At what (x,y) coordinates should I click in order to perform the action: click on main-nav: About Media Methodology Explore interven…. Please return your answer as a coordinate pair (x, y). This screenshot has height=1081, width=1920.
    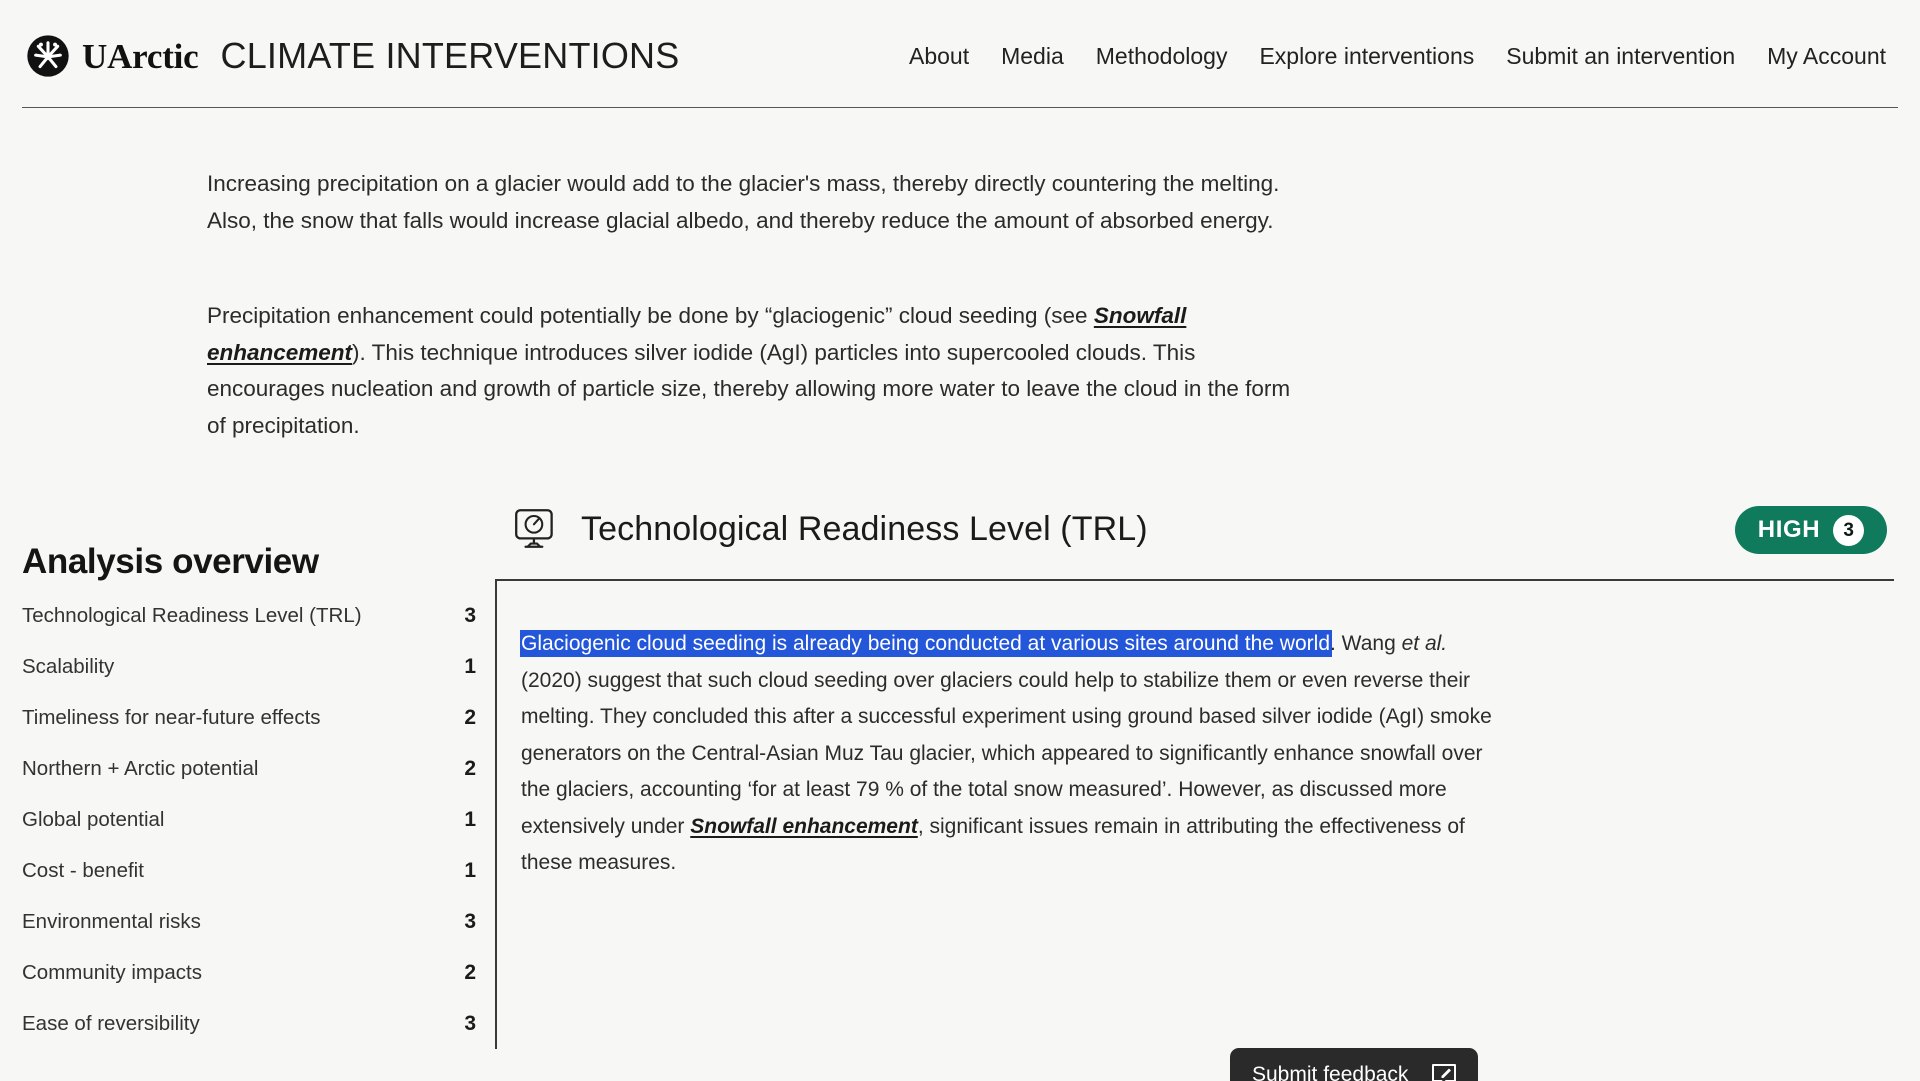
    Looking at the image, I should click on (1401, 56).